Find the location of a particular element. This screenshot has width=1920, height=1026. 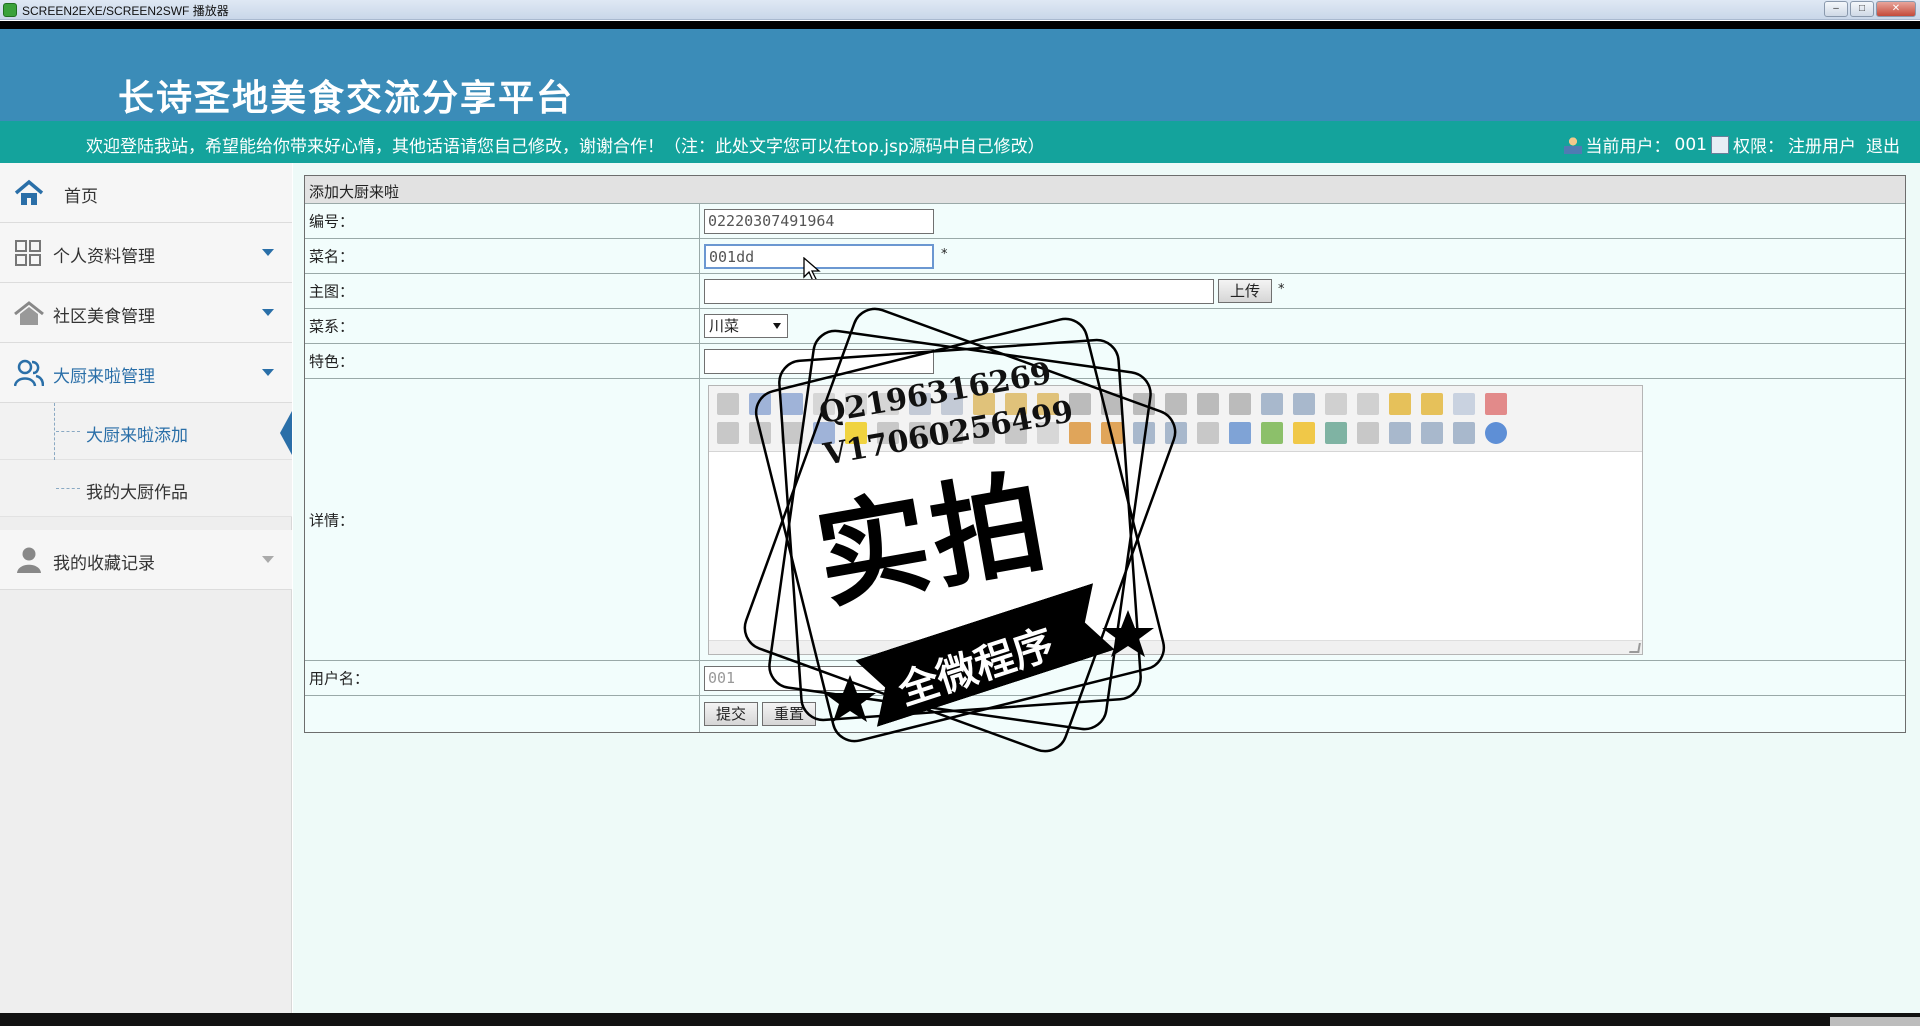

format-brush-icon is located at coordinates (1432, 404).